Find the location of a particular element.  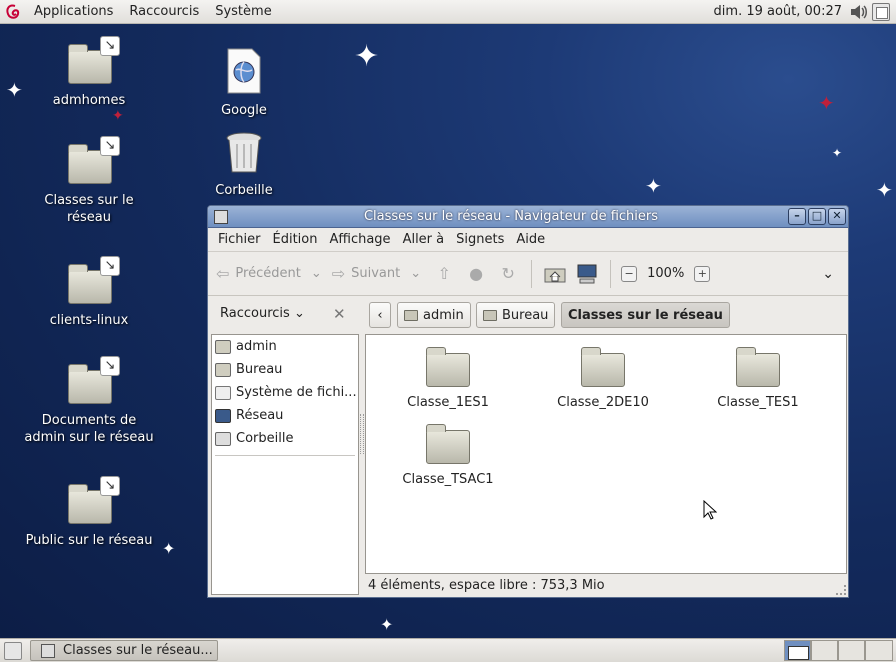

zoom-in-button: + is located at coordinates (702, 273).